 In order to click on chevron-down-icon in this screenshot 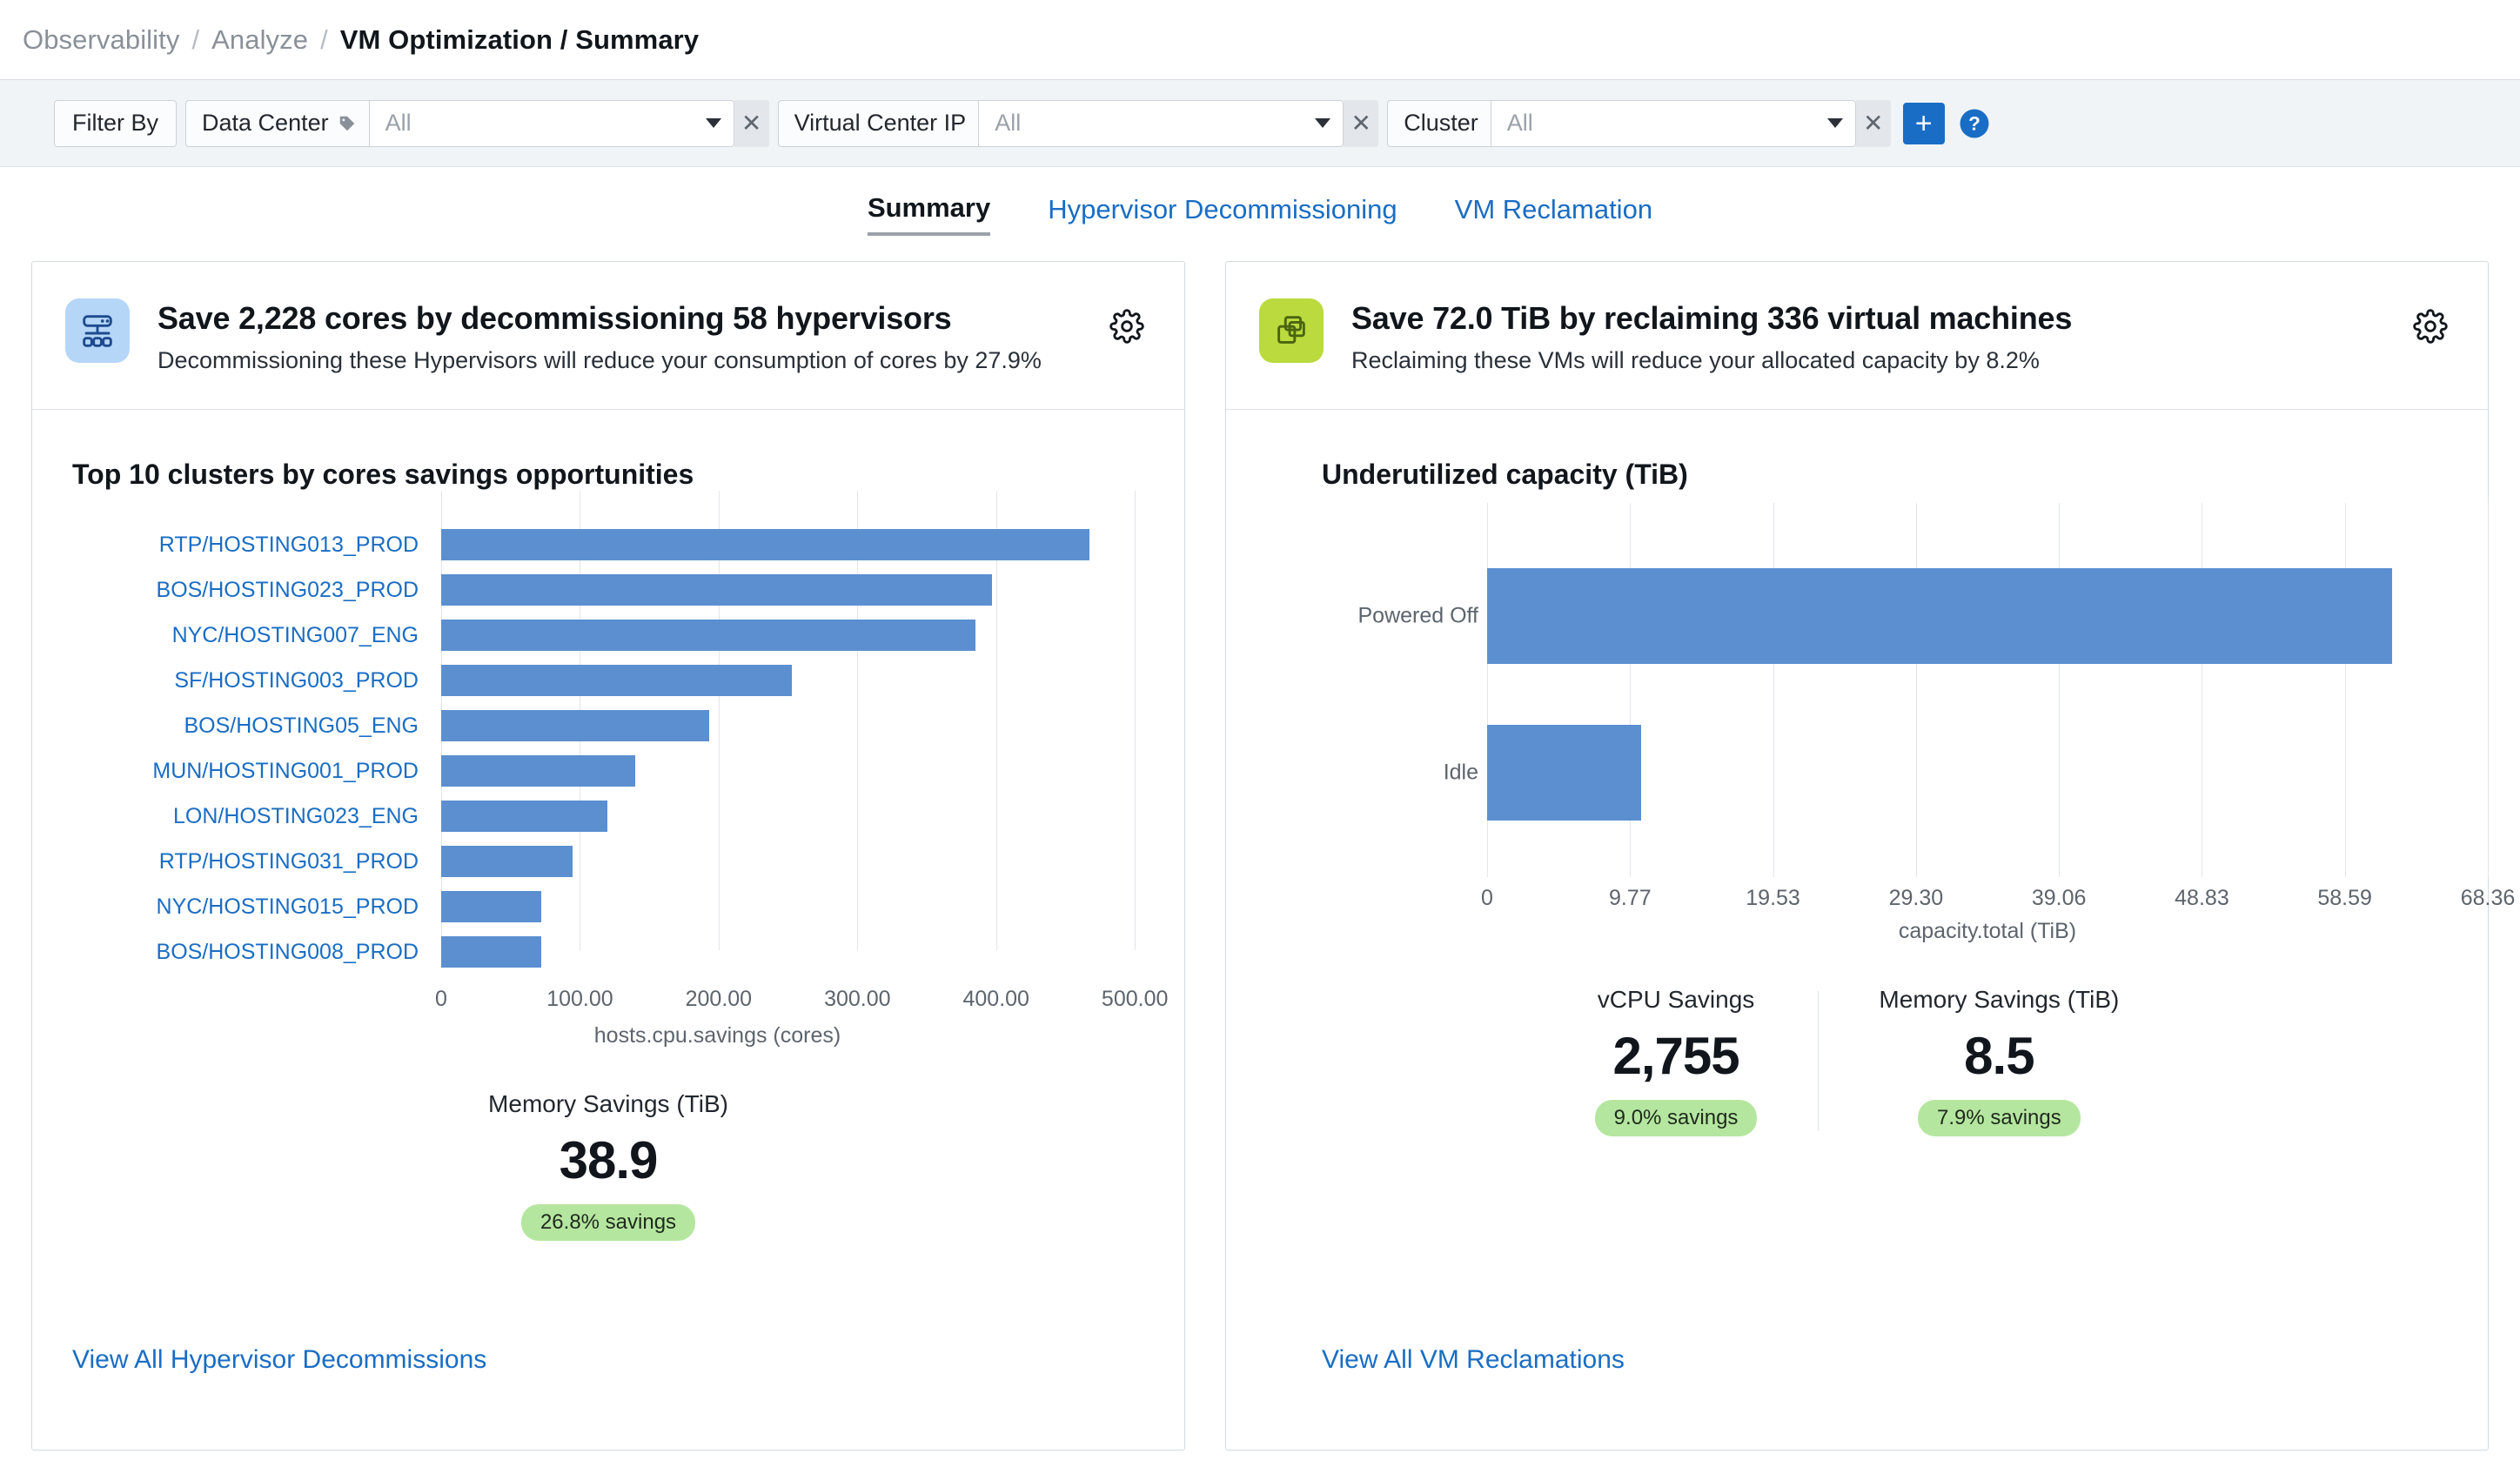, I will do `click(1323, 123)`.